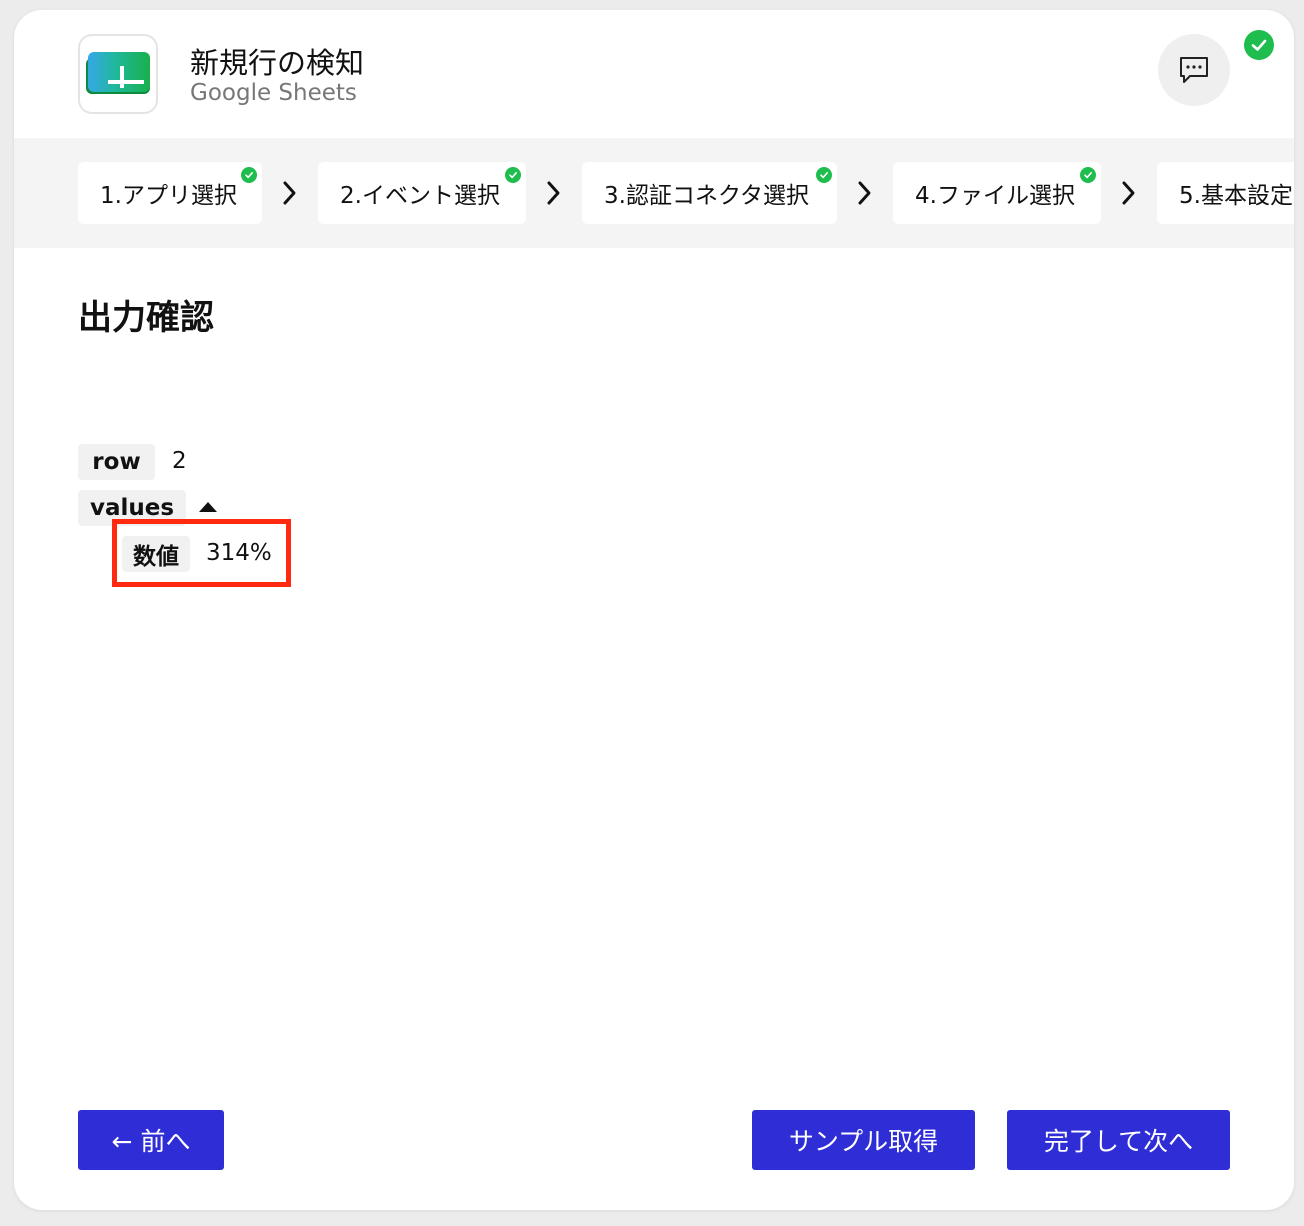  I want to click on complete-next-button: 完了して次へ, so click(1118, 1140).